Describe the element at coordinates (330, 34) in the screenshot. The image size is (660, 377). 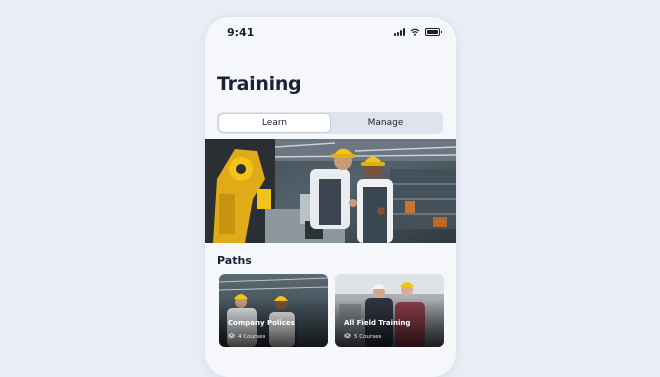
I see `status-bar: 9:41` at that location.